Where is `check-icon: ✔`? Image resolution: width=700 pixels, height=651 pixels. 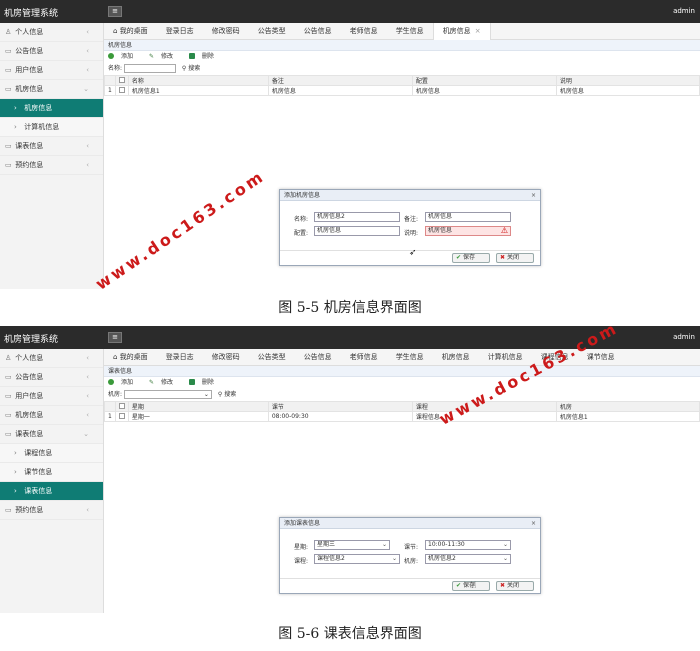
check-icon: ✔ is located at coordinates (459, 585).